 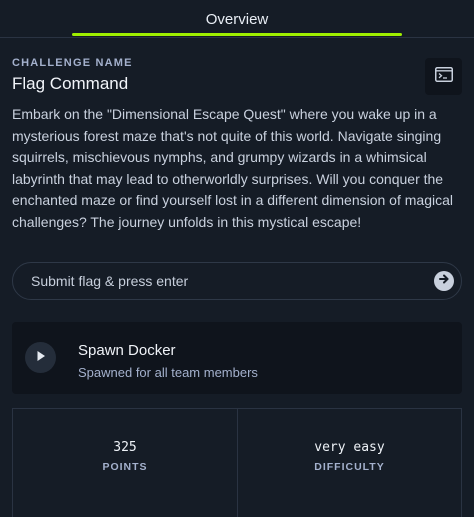 I want to click on difficulty-stat: very easy DIFFICULTY, so click(x=349, y=463).